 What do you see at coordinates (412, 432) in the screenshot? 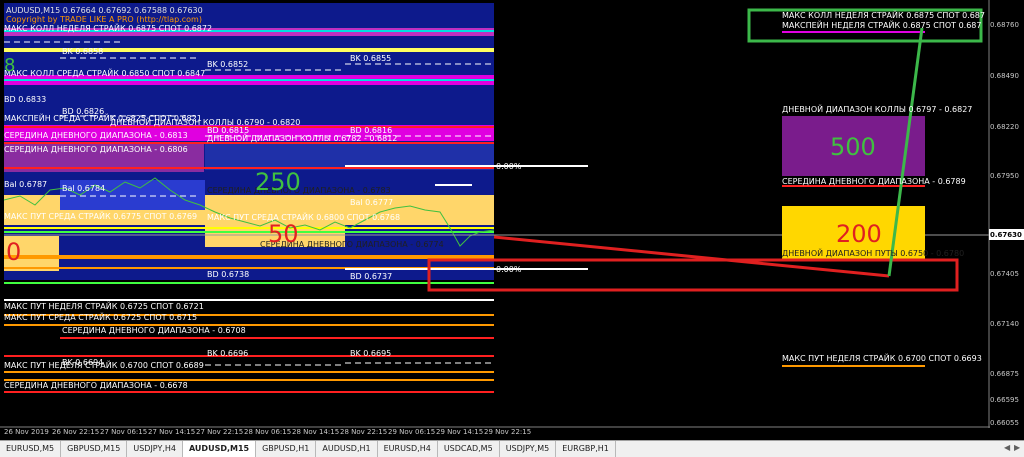
I see `time-tick: 29 Nov 06:15` at bounding box center [412, 432].